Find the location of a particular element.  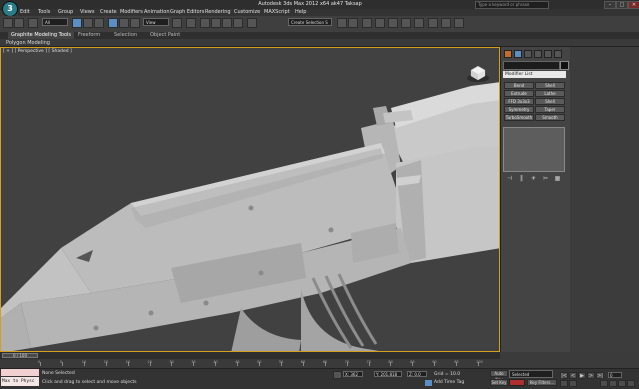

modifier-symmetry-button: Symmetry is located at coordinates (519, 109).